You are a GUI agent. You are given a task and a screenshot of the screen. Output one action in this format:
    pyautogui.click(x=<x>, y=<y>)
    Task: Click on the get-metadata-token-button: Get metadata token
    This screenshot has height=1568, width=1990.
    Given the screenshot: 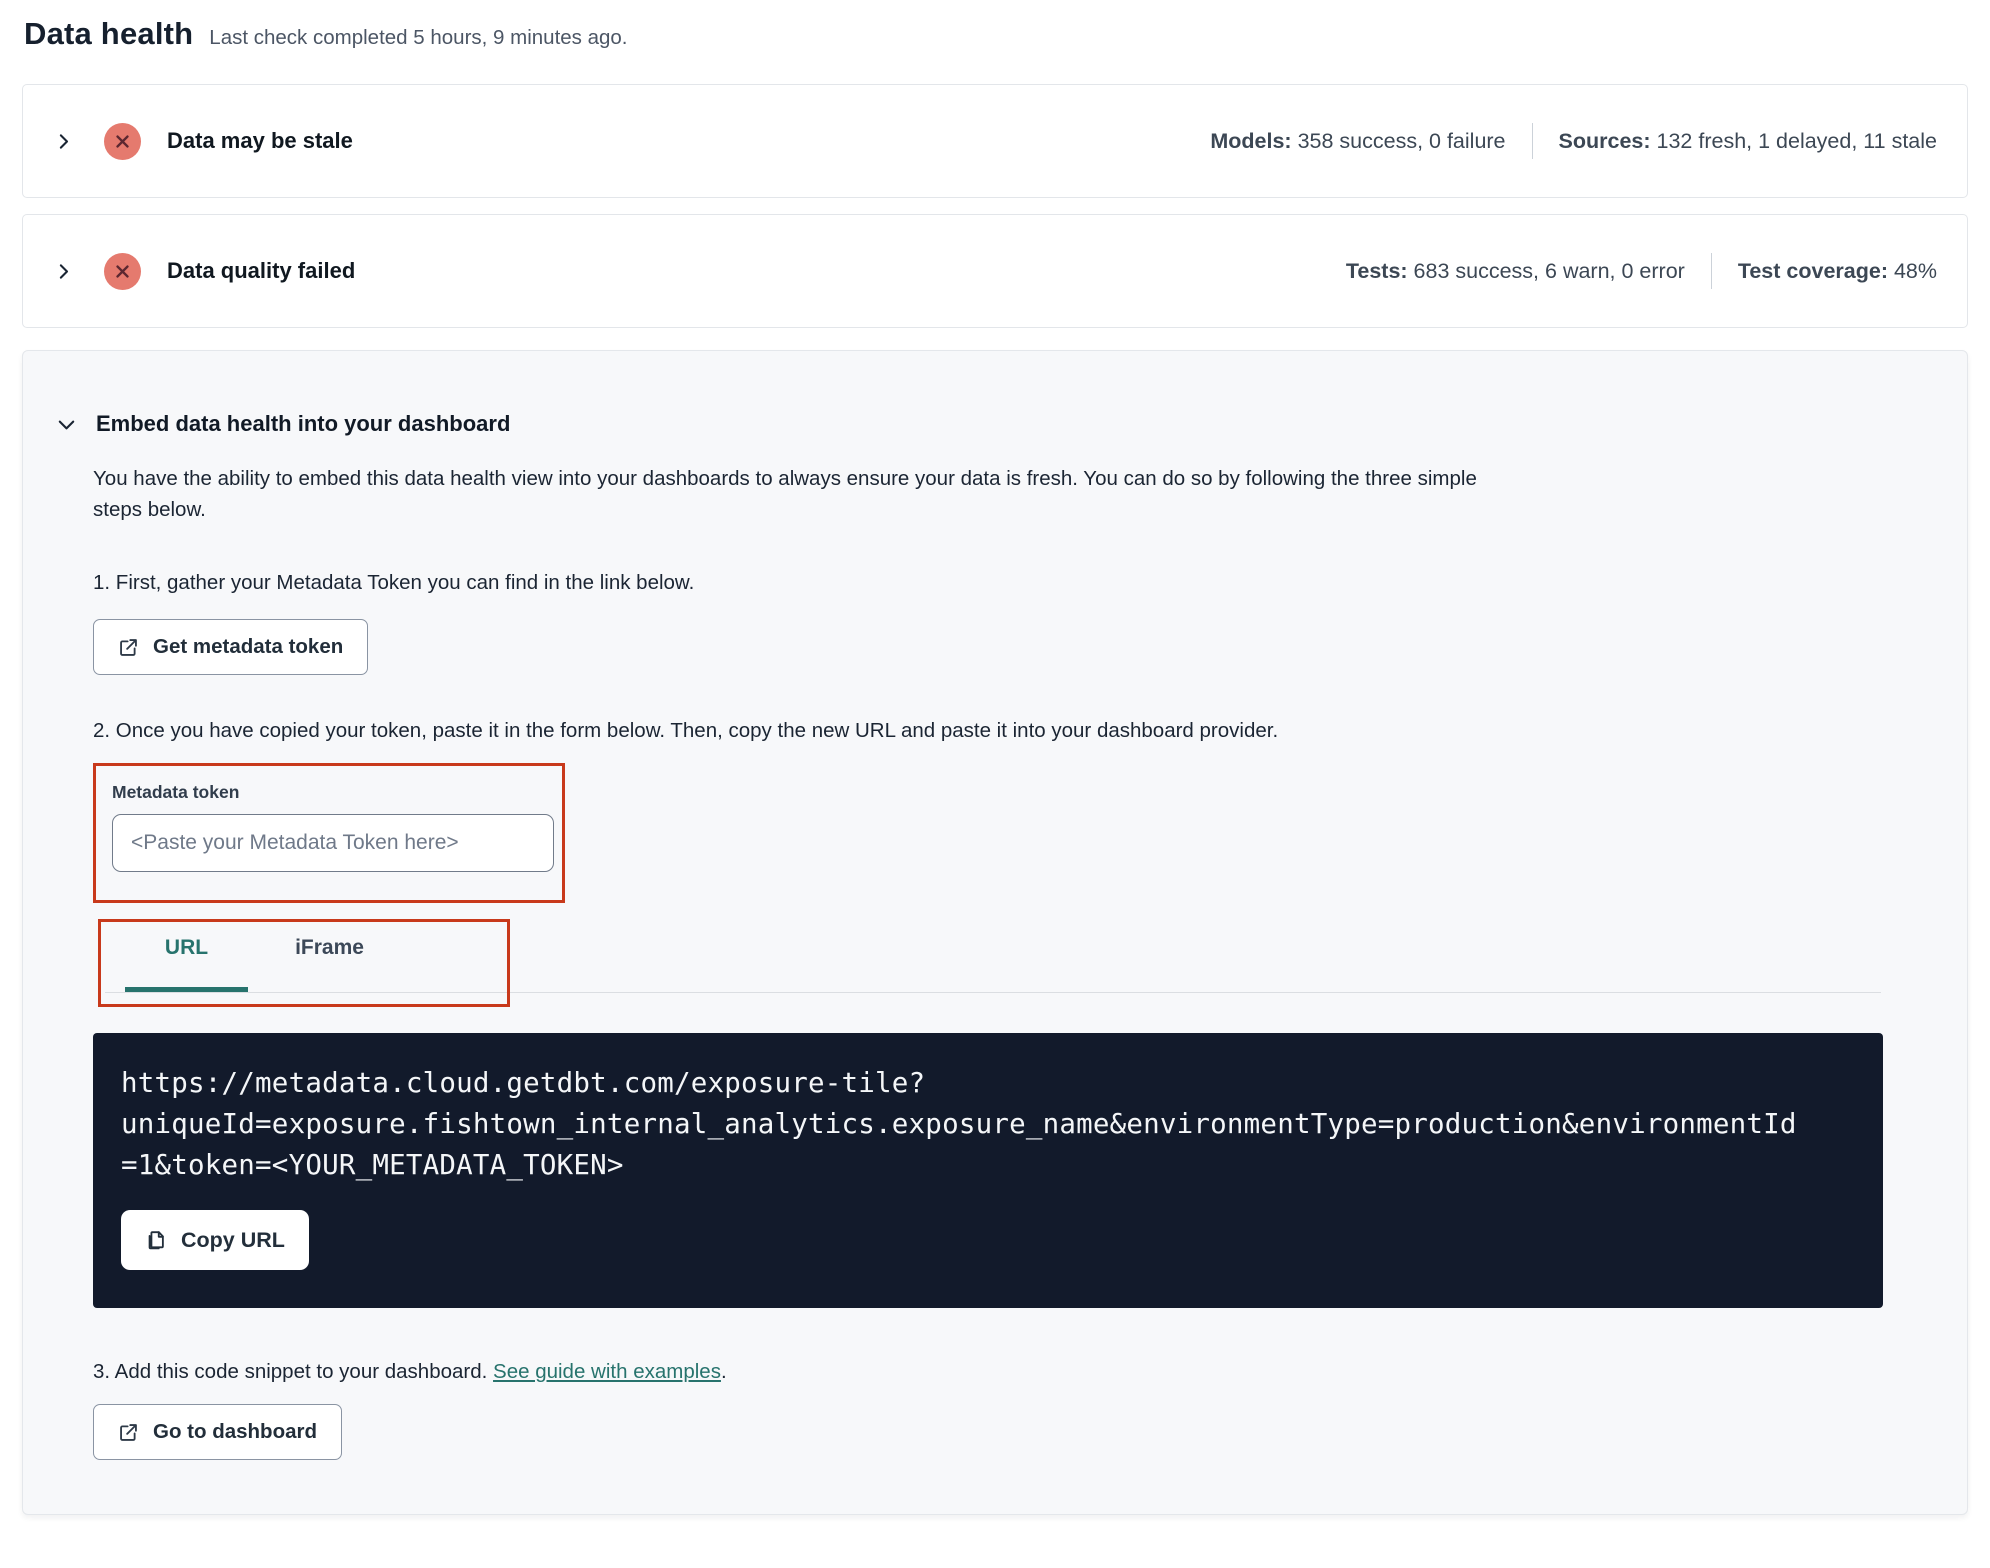 What is the action you would take?
    pyautogui.click(x=231, y=647)
    